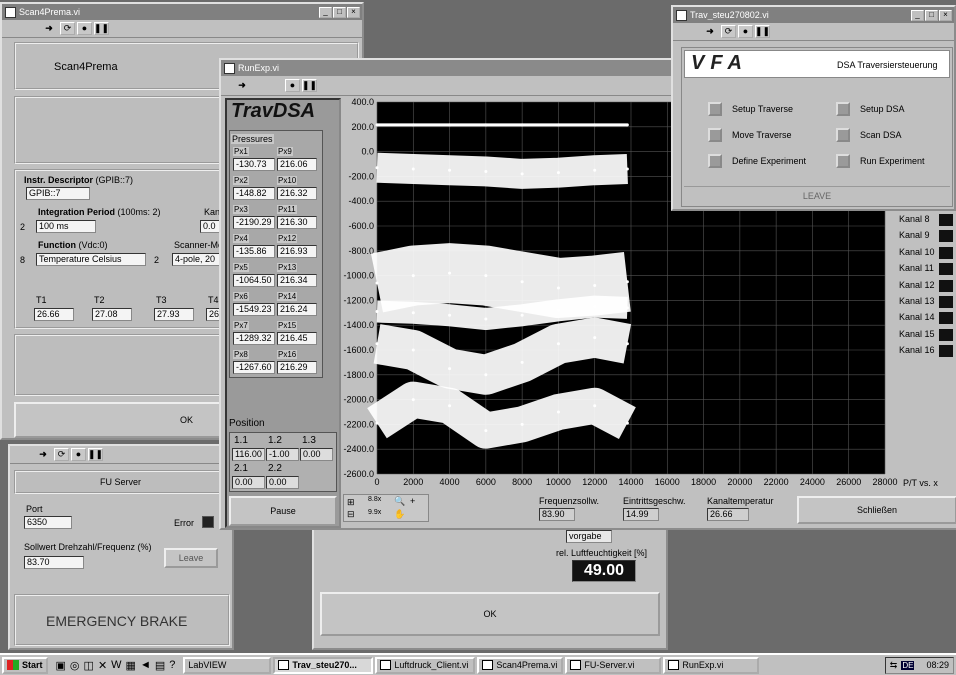  Describe the element at coordinates (116, 665) in the screenshot. I see `word-icon: W` at that location.